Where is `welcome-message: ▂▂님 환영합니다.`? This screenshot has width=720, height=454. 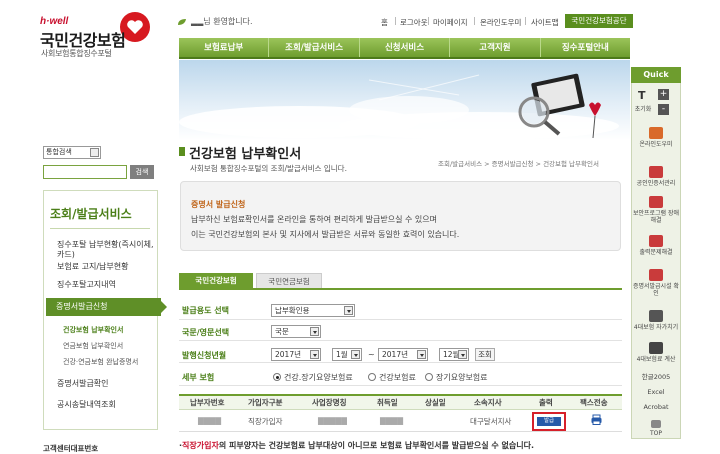 welcome-message: ▂▂님 환영합니다. is located at coordinates (215, 21).